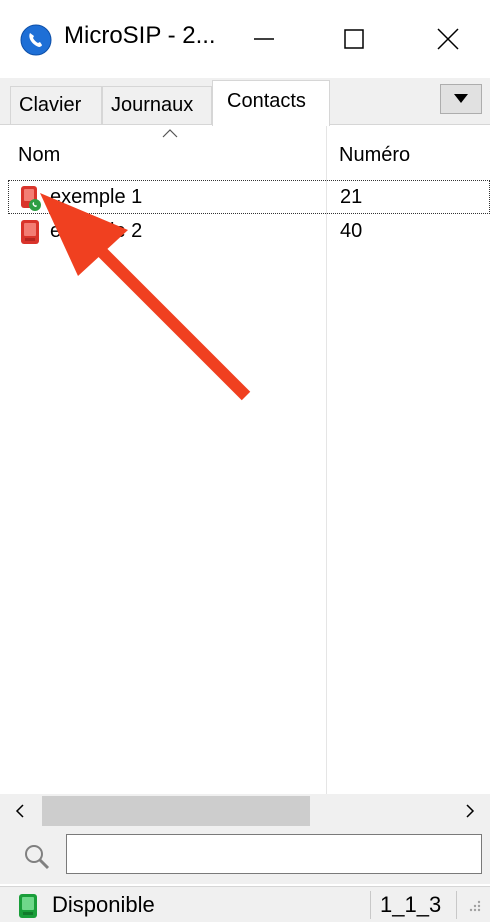  What do you see at coordinates (274, 854) in the screenshot?
I see `search-input` at bounding box center [274, 854].